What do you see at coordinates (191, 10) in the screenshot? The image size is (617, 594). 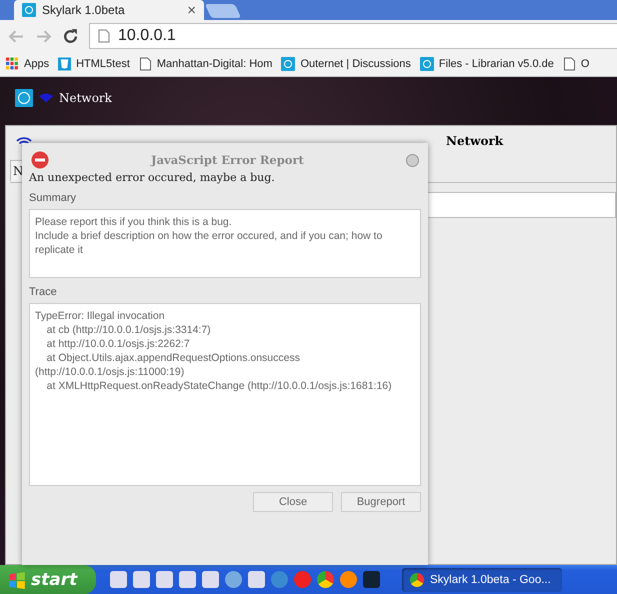 I see `close-icon: ×` at bounding box center [191, 10].